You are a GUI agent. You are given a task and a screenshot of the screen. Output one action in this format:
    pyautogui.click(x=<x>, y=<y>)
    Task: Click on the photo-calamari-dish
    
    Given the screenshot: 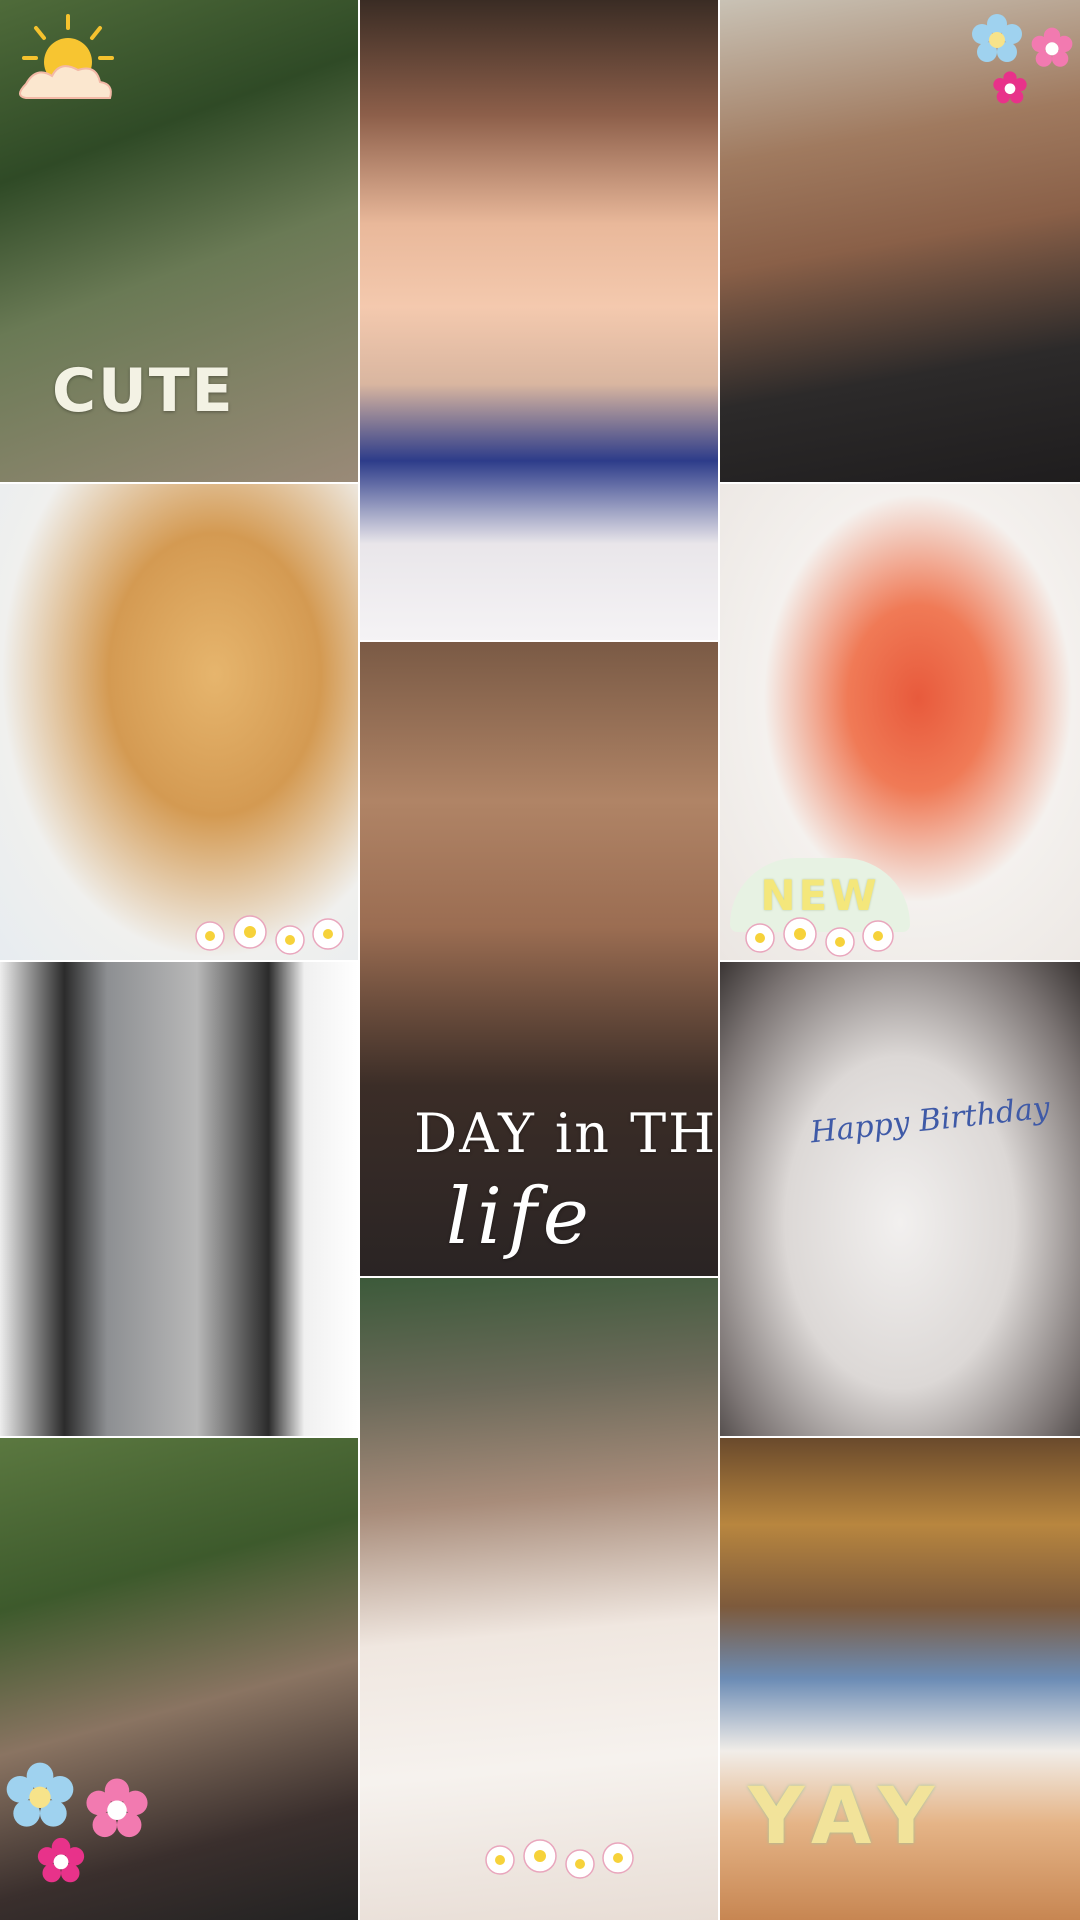 What is the action you would take?
    pyautogui.click(x=179, y=722)
    